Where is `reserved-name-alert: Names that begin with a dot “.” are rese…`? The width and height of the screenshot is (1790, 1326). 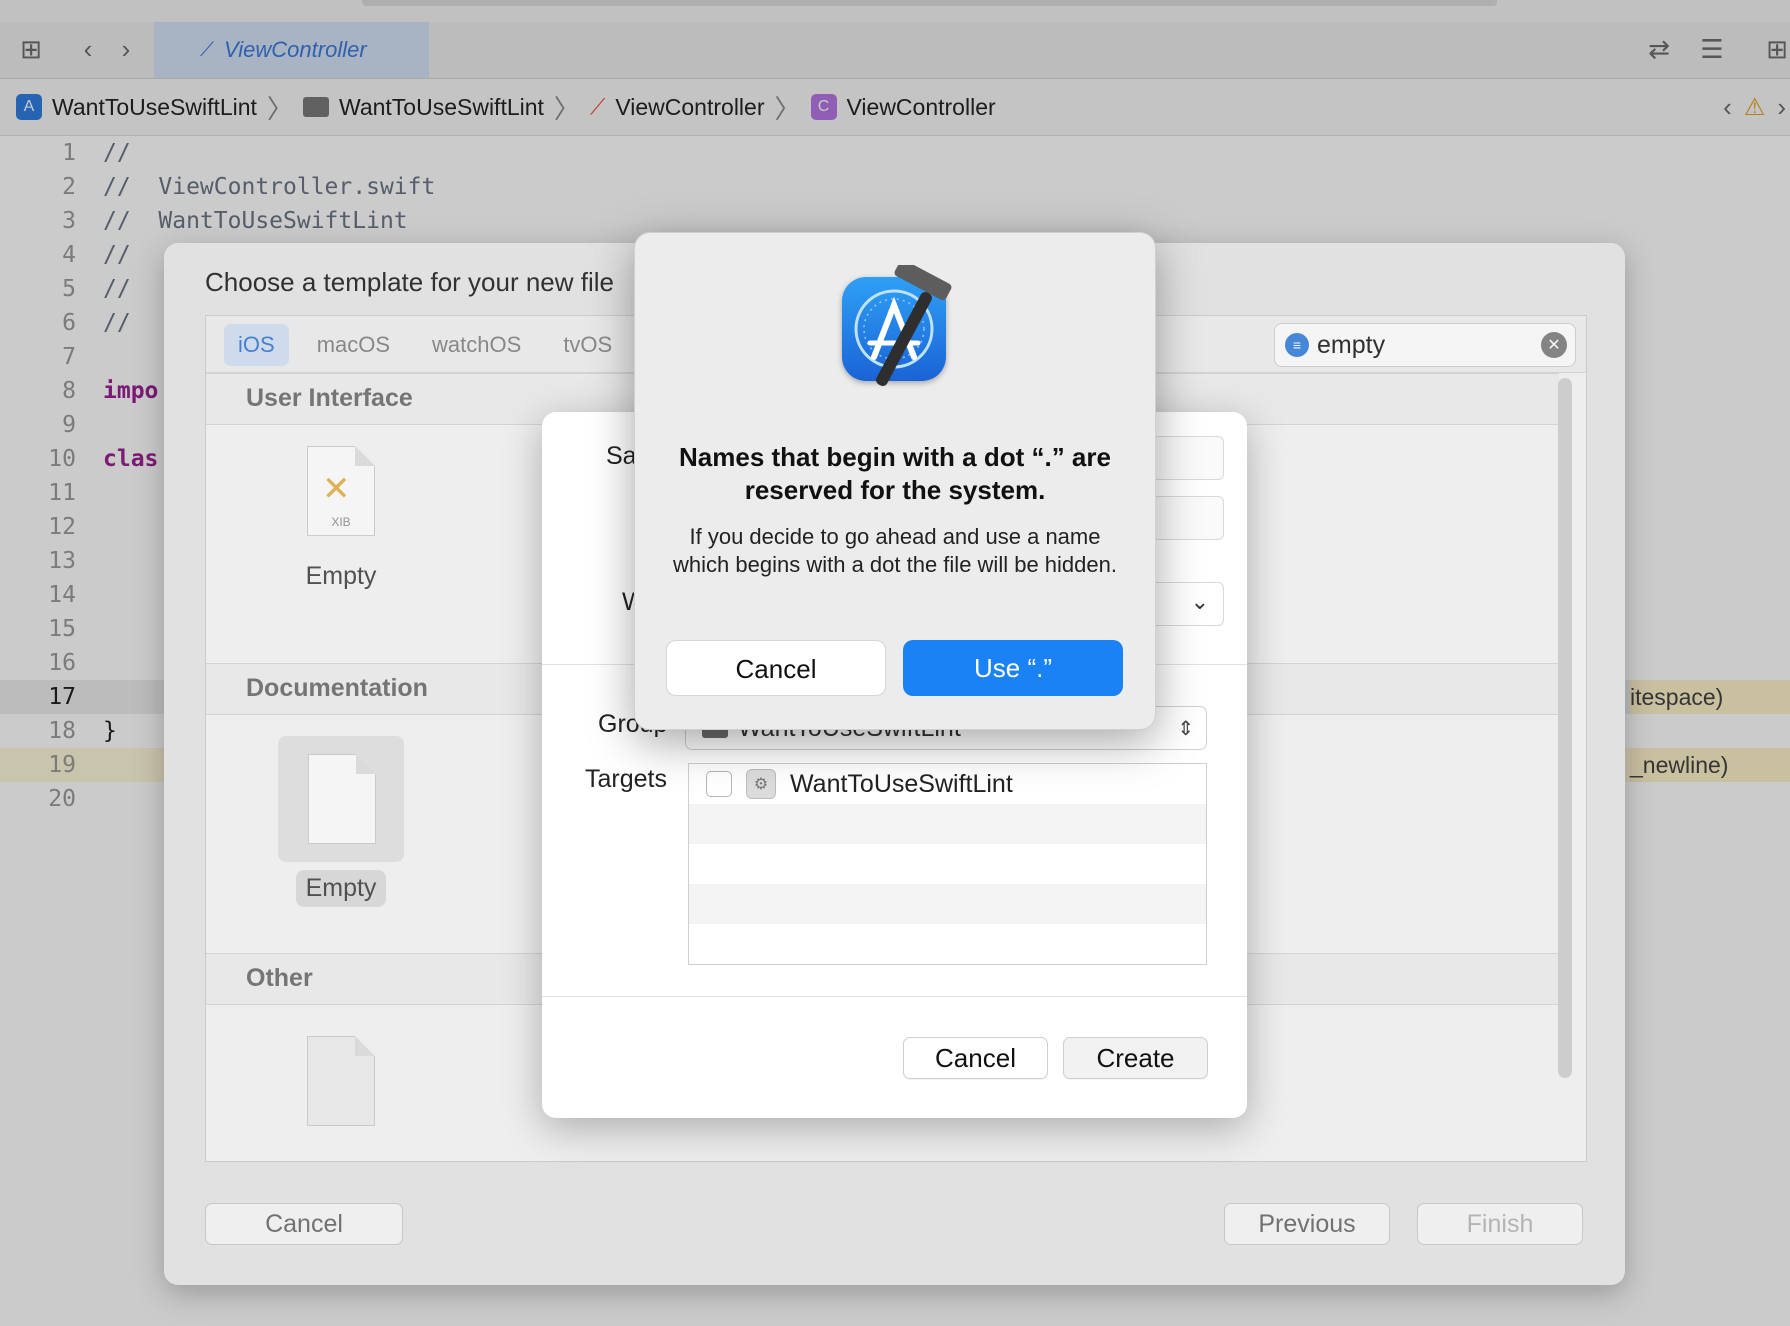 reserved-name-alert: Names that begin with a dot “.” are rese… is located at coordinates (895, 481).